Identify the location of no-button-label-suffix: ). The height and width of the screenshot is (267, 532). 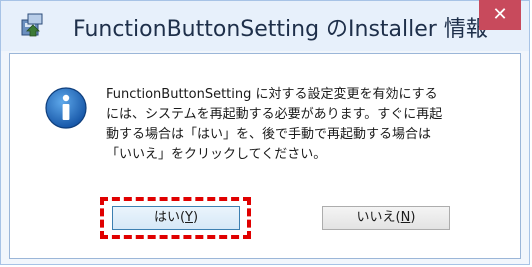
(413, 217).